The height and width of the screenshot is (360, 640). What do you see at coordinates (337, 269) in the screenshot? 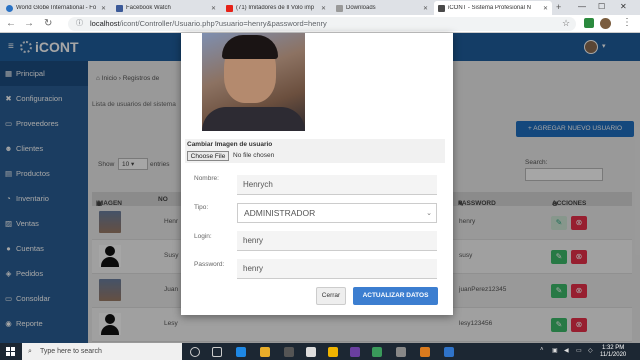
I see `password-field: henry` at bounding box center [337, 269].